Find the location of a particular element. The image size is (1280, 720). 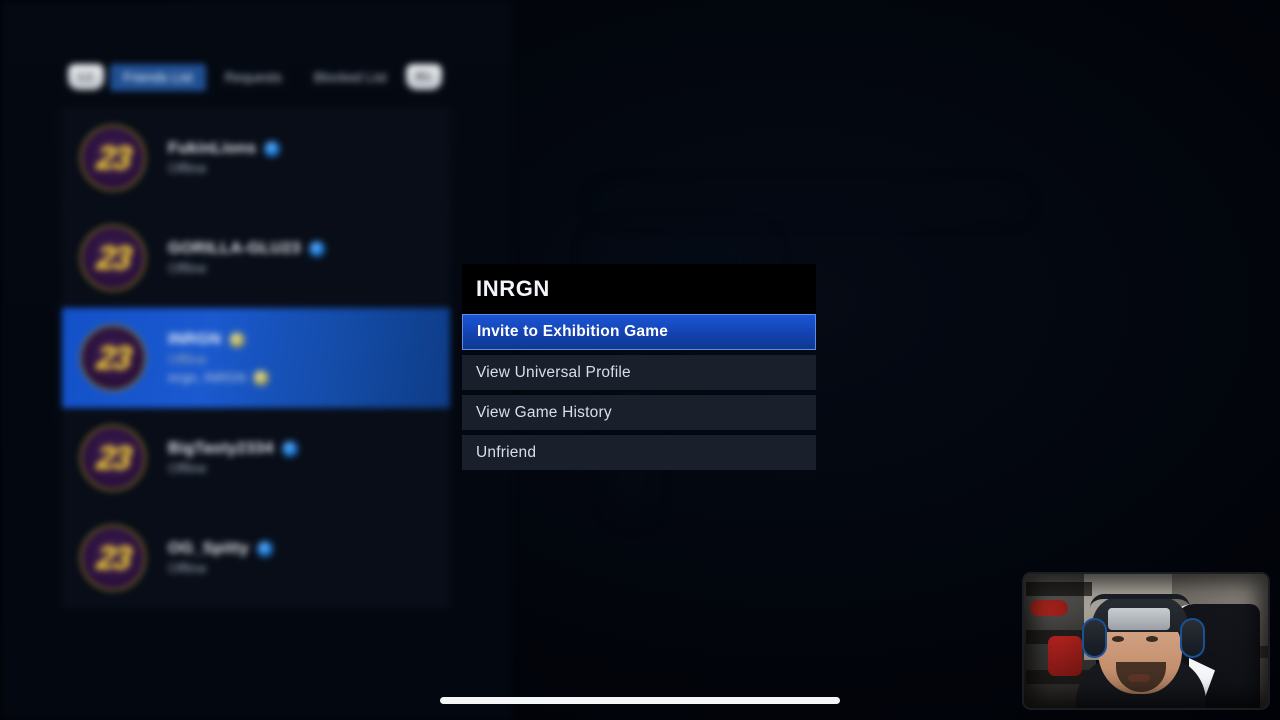

friend-list-item: 23 OG_Spitty Offline is located at coordinates (256, 558).